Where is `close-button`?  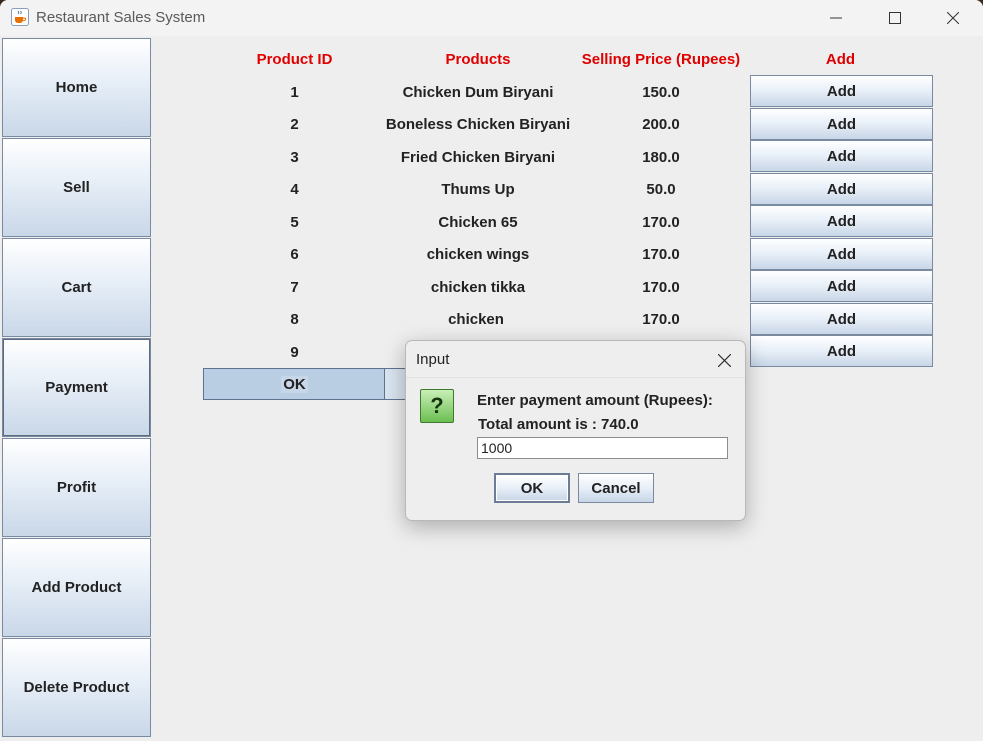 close-button is located at coordinates (953, 18).